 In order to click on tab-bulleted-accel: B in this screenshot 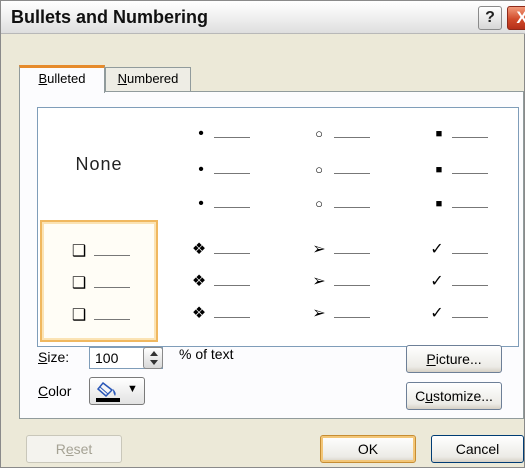, I will do `click(43, 78)`.